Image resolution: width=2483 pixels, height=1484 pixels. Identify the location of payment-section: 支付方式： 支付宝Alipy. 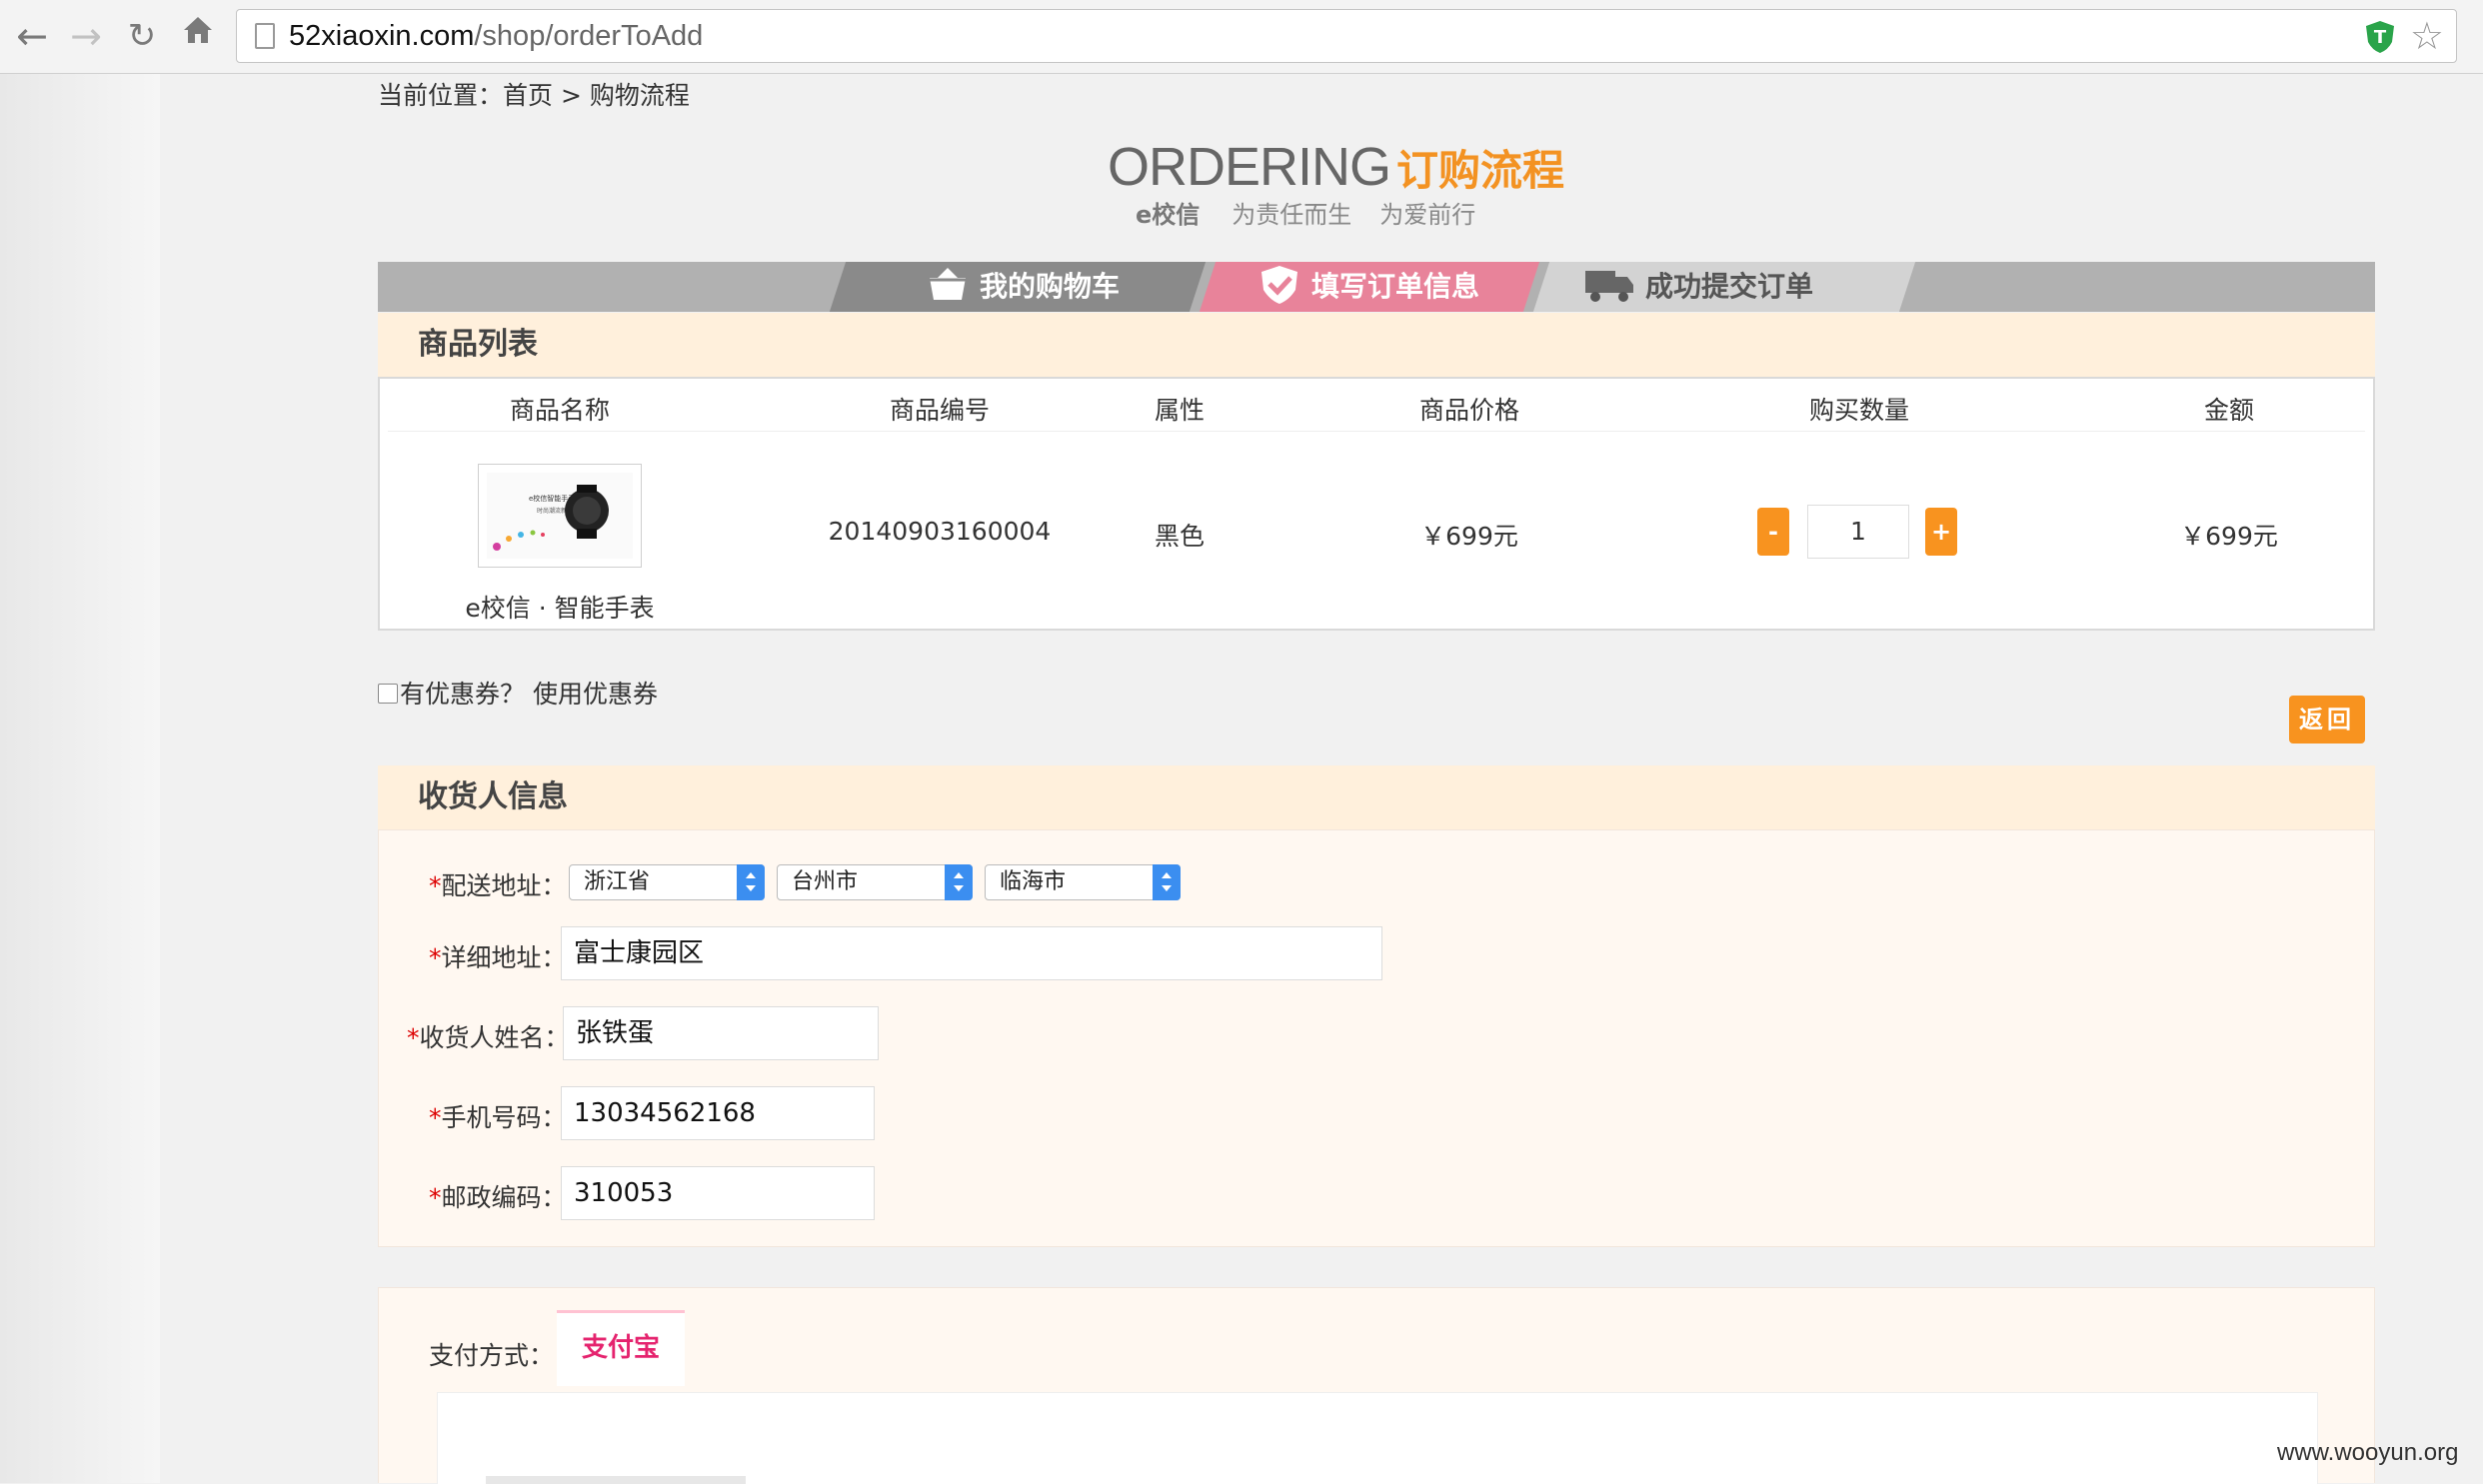
(1376, 1385).